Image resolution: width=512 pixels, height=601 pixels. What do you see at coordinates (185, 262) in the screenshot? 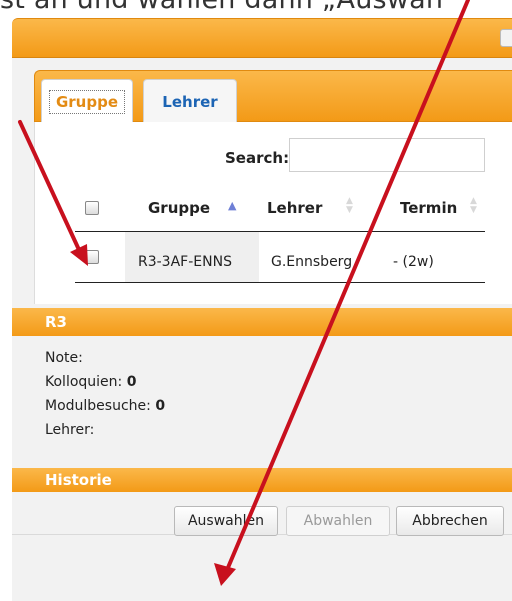
I see `row-cell-gruppe: R3-3AF-ENNS` at bounding box center [185, 262].